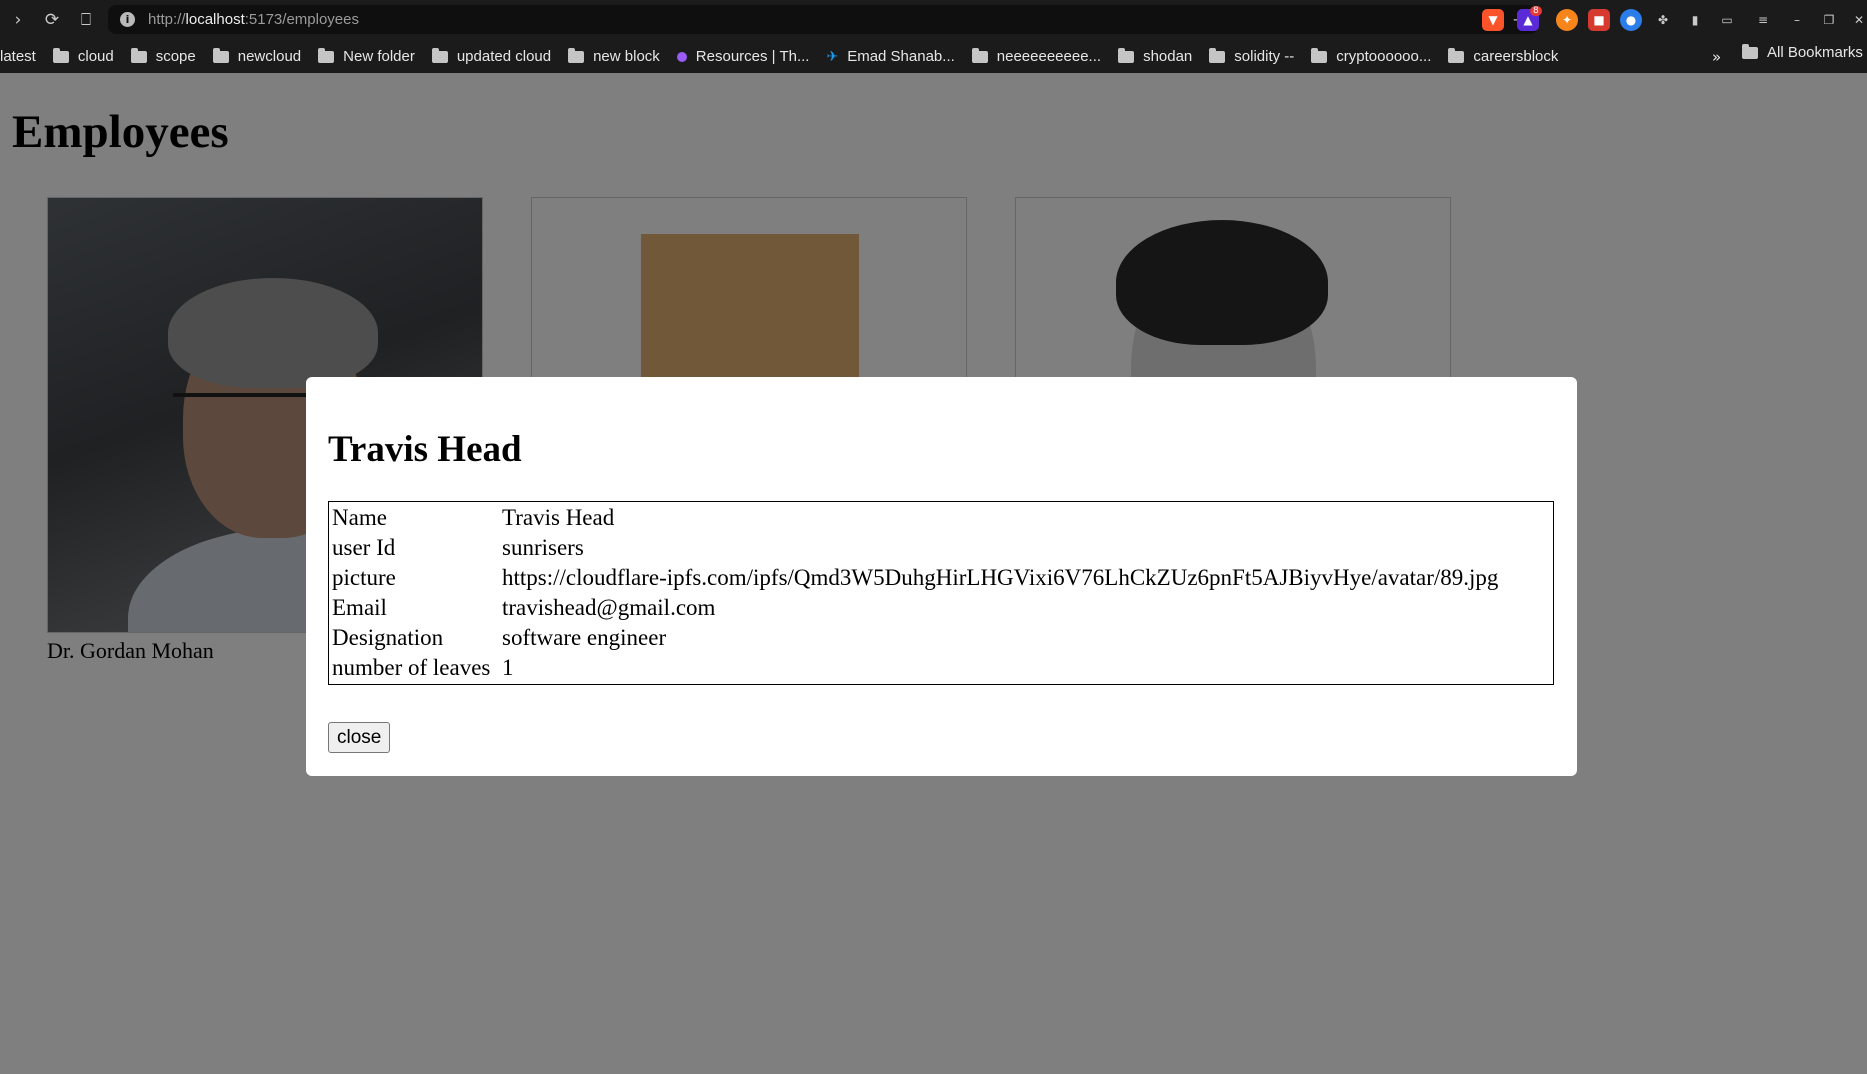 This screenshot has width=1867, height=1074. I want to click on reload-icon: ⟳, so click(52, 20).